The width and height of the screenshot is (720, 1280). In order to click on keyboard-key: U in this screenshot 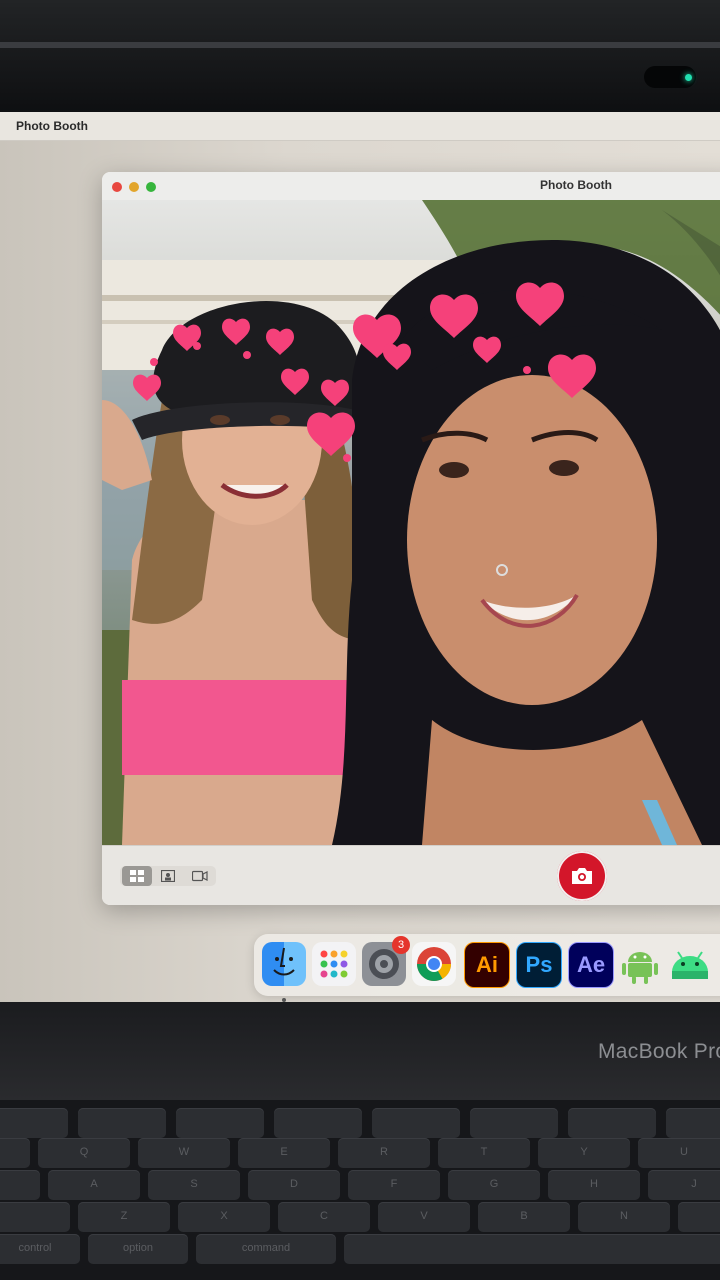, I will do `click(679, 1153)`.